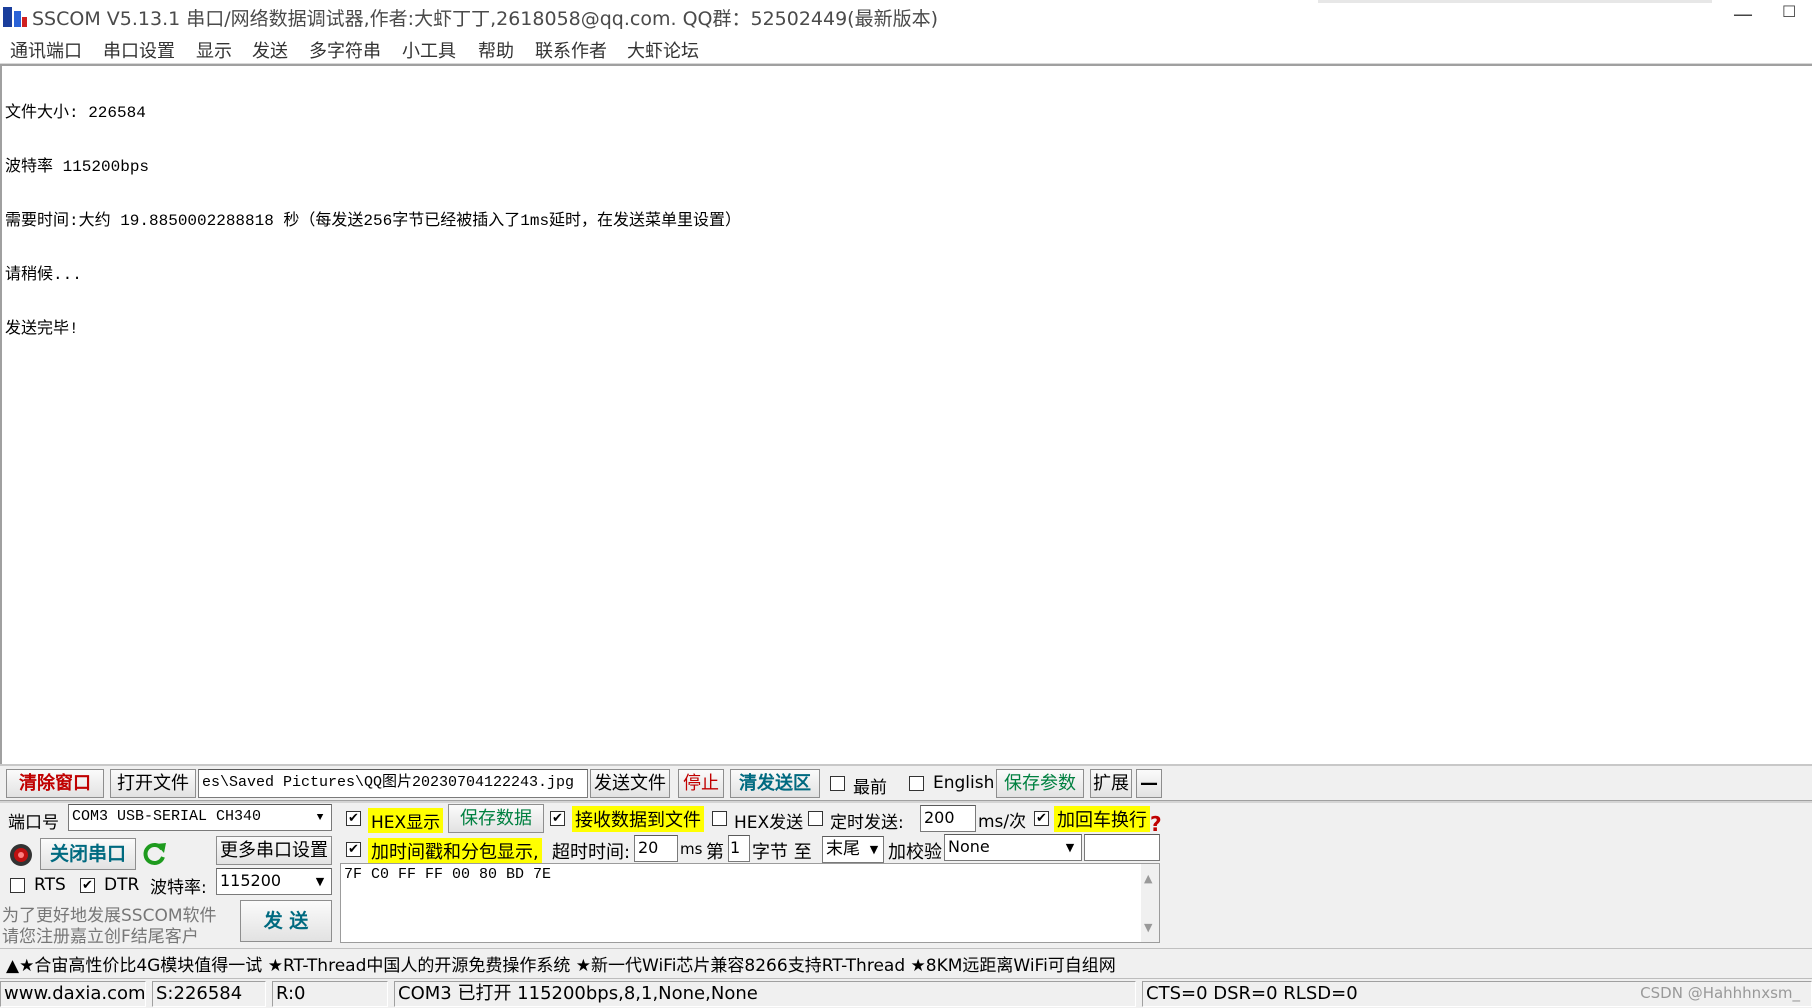  Describe the element at coordinates (87, 885) in the screenshot. I see `dtr-checkbox: ✔` at that location.